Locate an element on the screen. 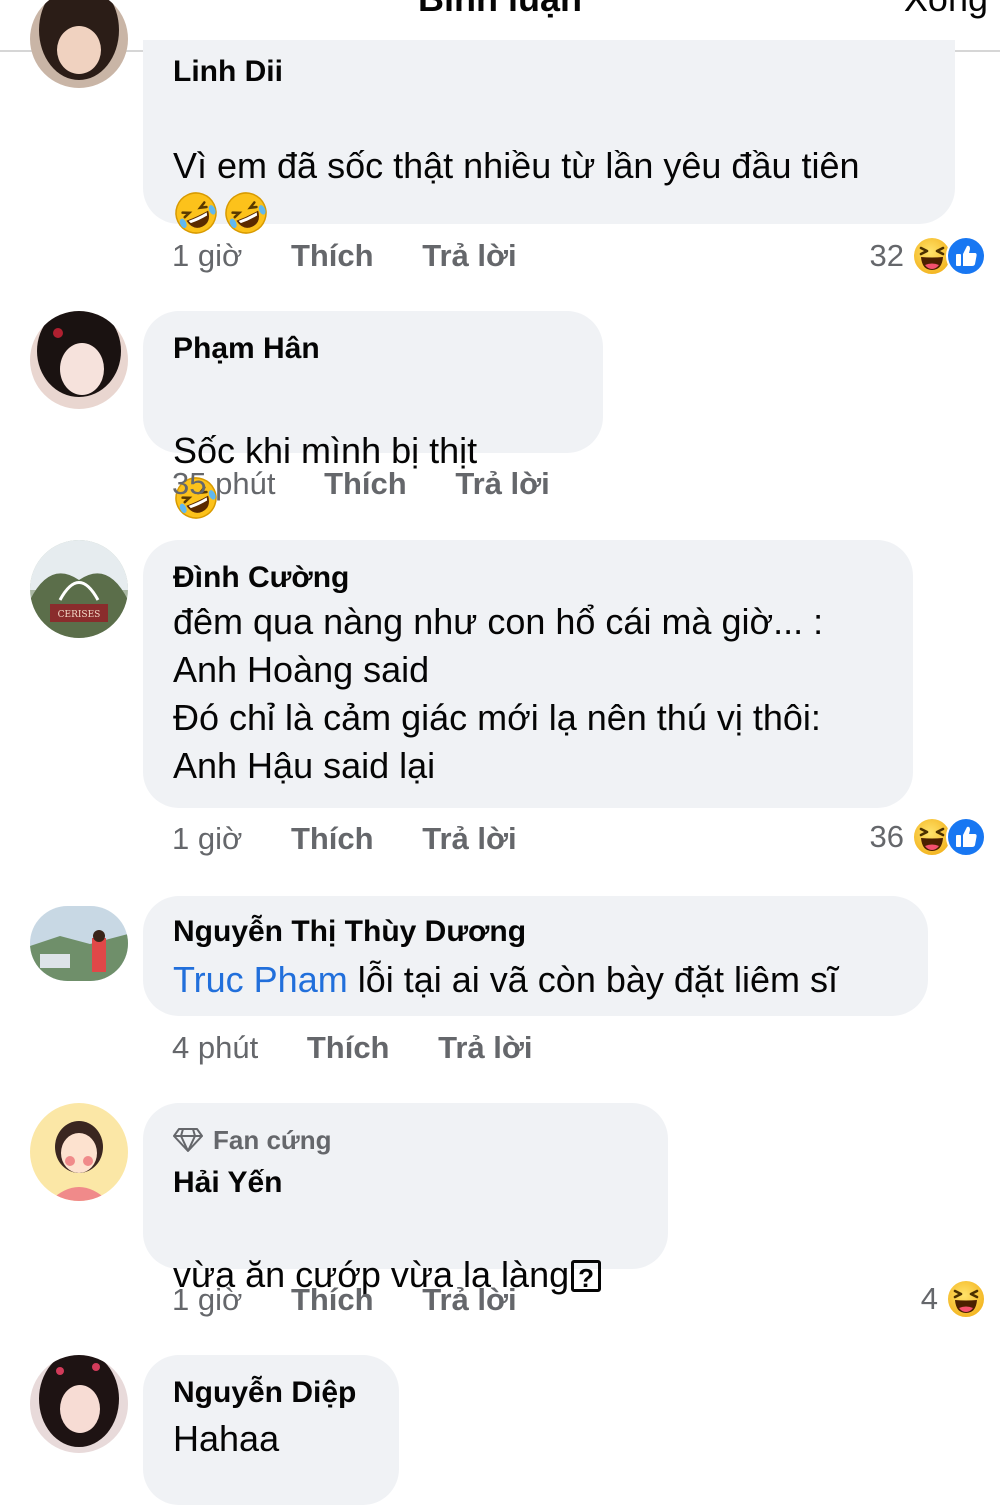  done-button: Xong is located at coordinates (946, 10).